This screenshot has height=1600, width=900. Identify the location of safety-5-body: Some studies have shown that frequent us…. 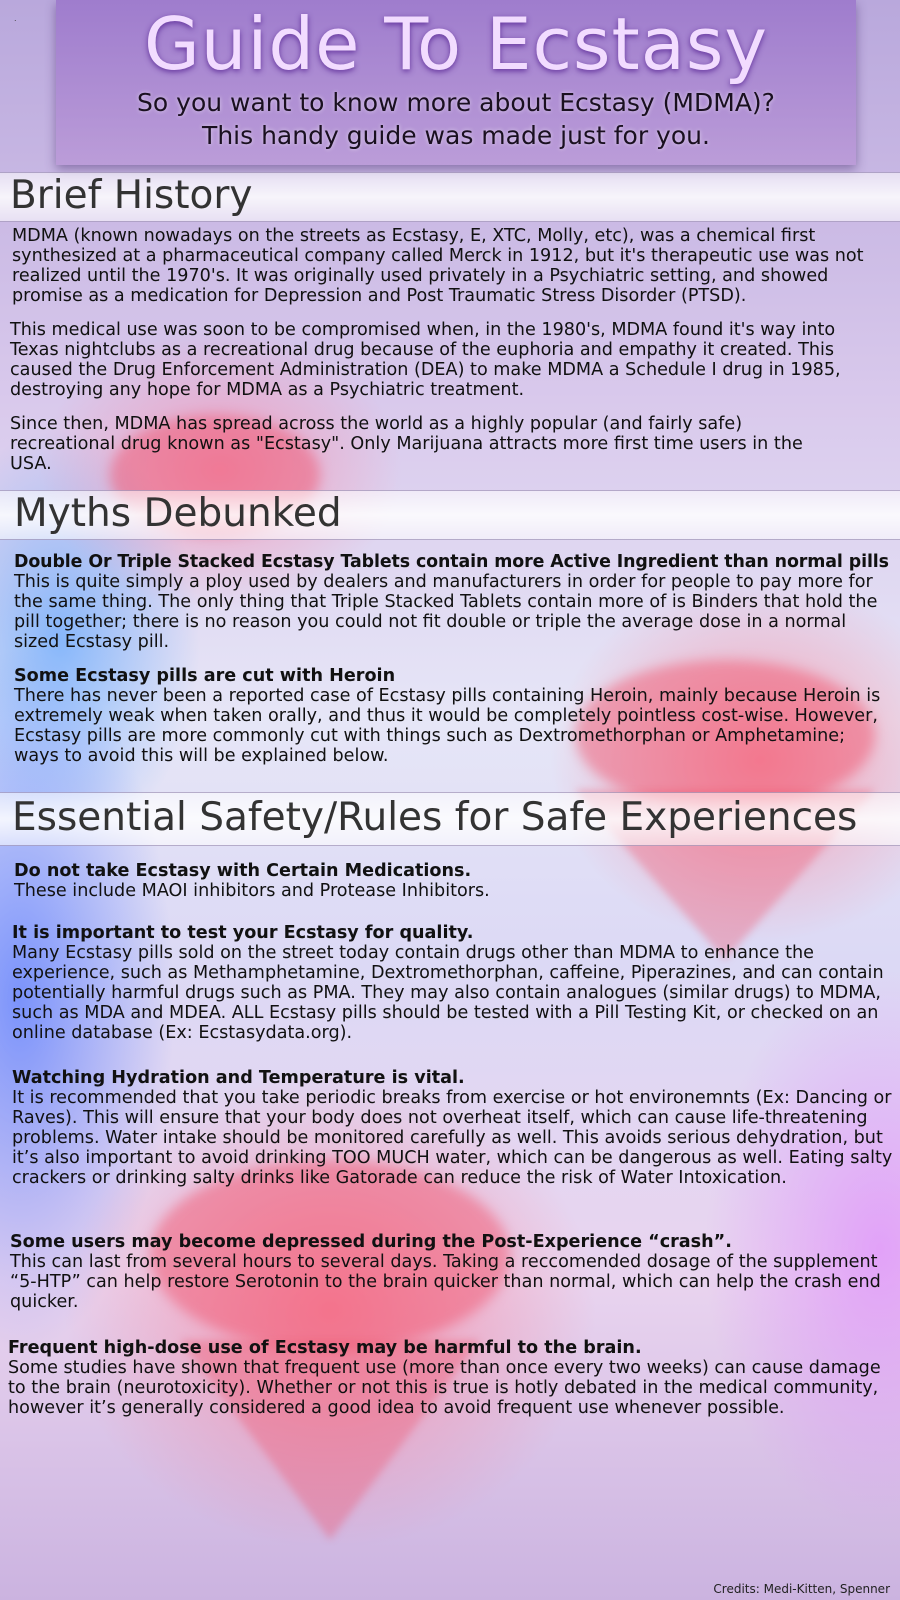
(444, 1388).